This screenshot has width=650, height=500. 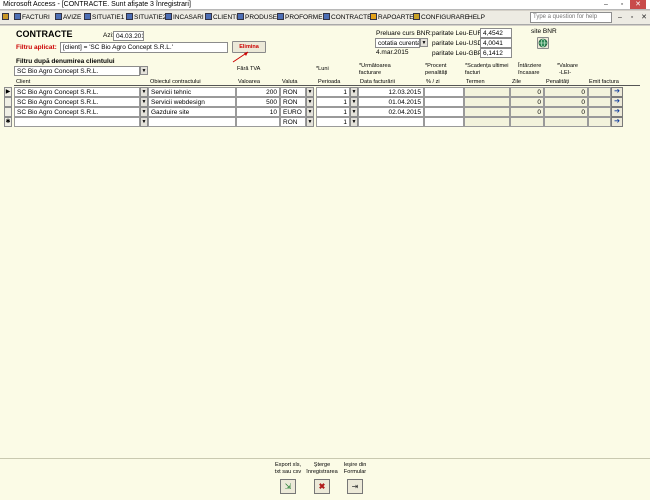 I want to click on gbp-field: 6,1412, so click(x=496, y=53).